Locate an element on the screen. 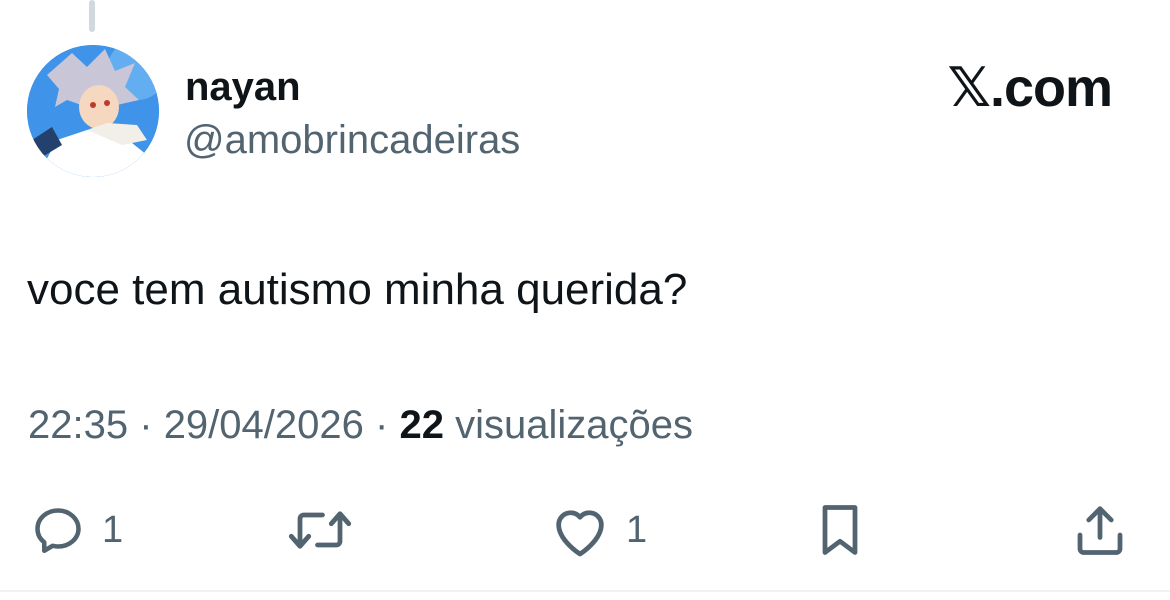 The image size is (1170, 600). bookmark-icon is located at coordinates (840, 530).